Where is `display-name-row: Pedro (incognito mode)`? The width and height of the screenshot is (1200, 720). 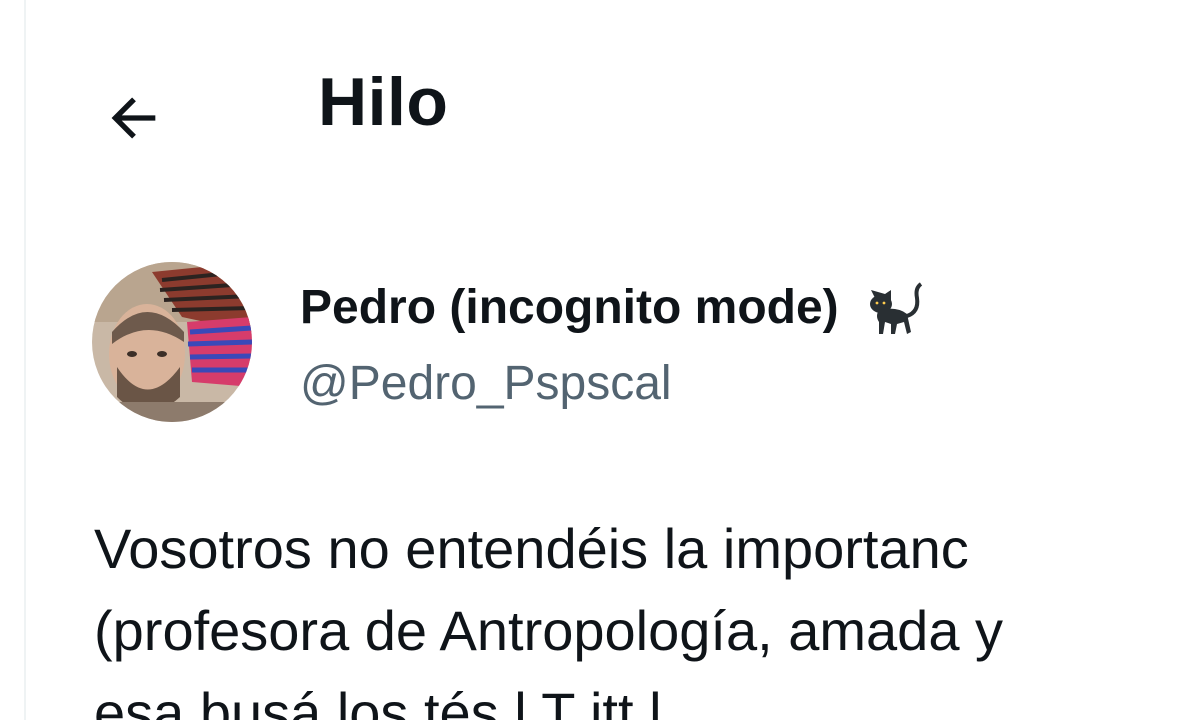
display-name-row: Pedro (incognito mode) is located at coordinates (614, 308).